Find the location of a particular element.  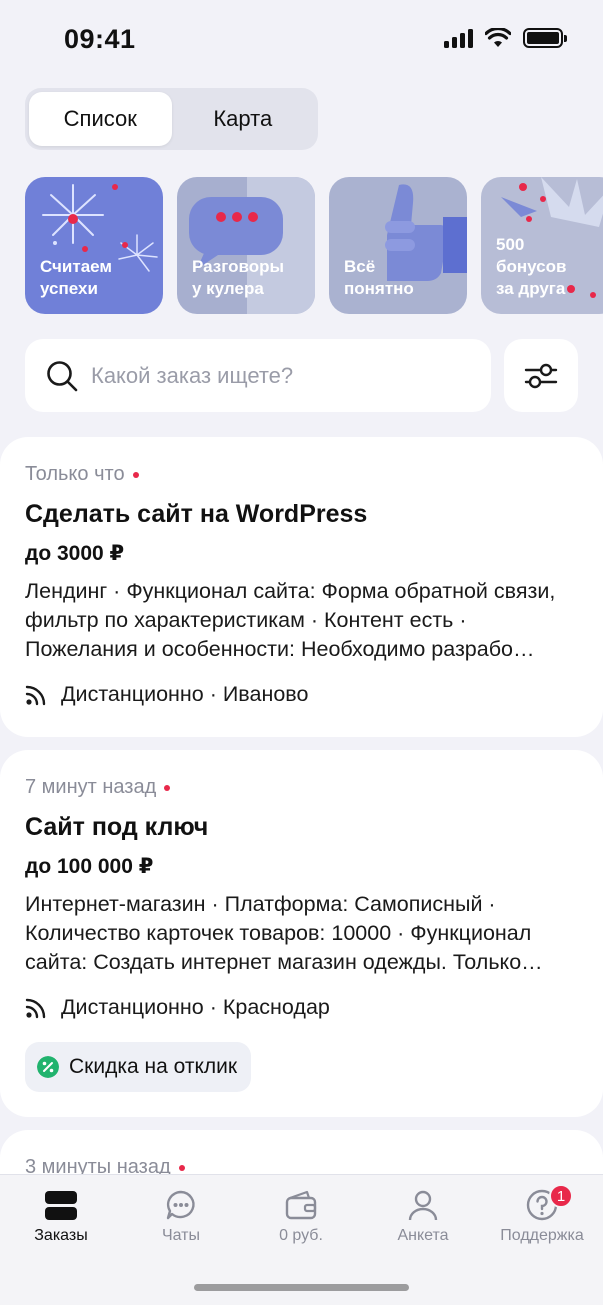

nav-orders: Заказы is located at coordinates (61, 1217).